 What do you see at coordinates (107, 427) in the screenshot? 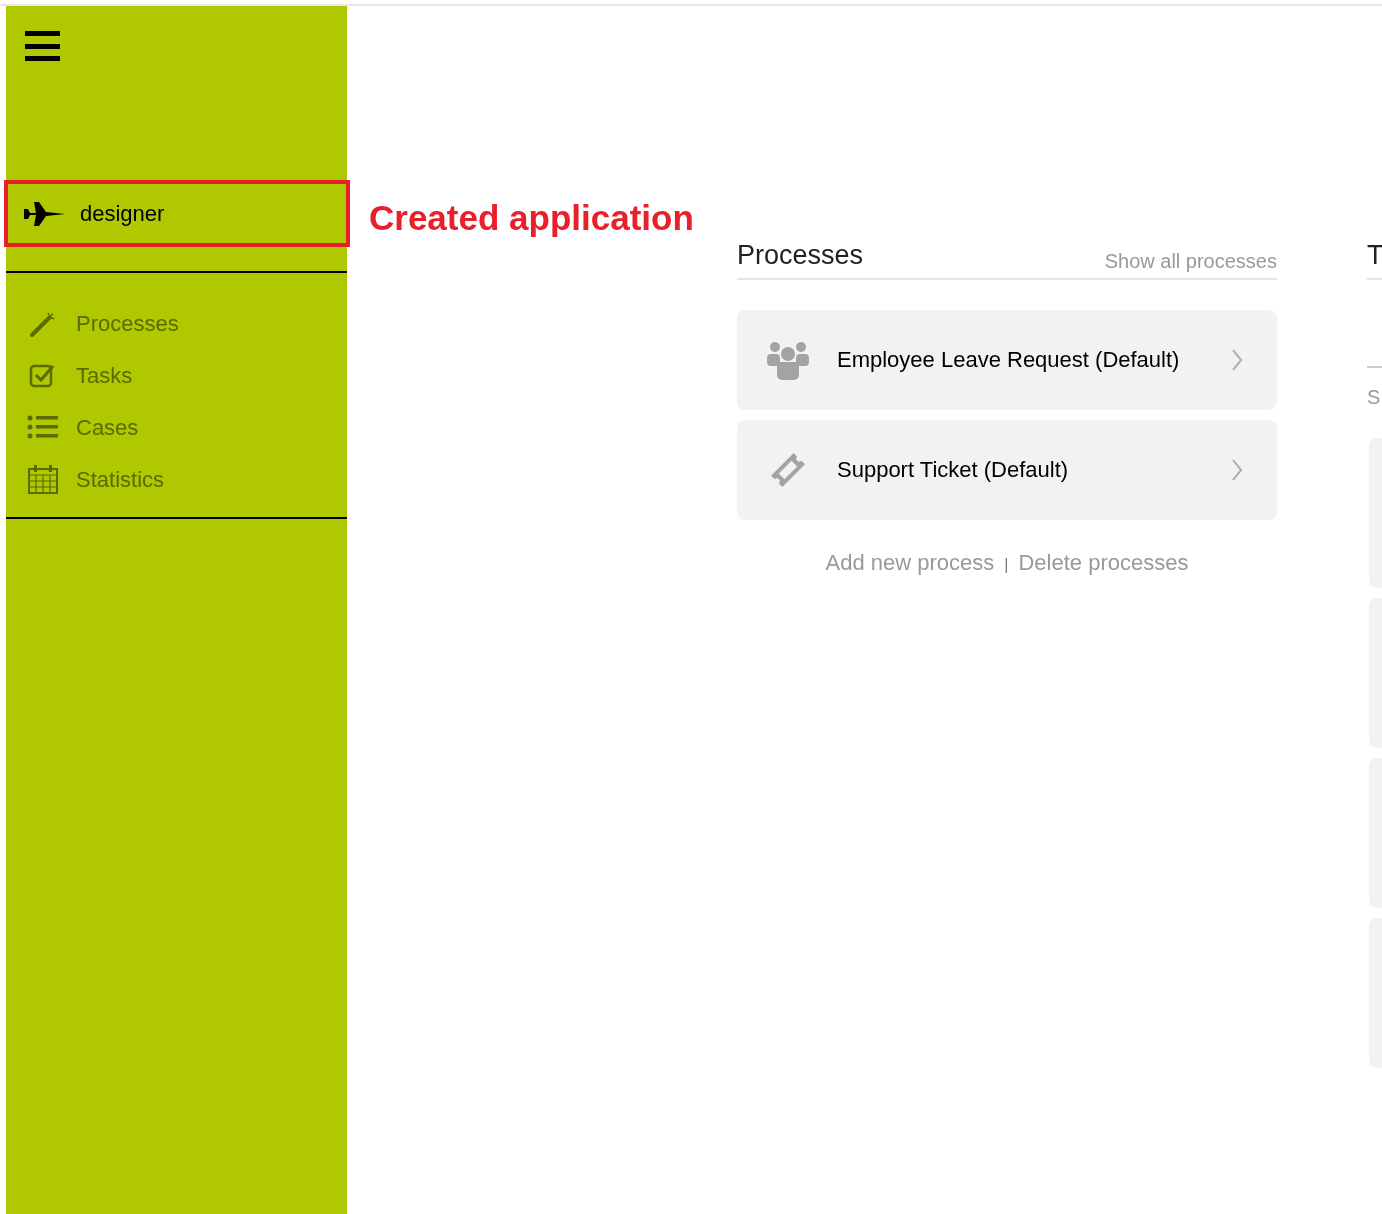
I see `nav-item: Cases` at bounding box center [107, 427].